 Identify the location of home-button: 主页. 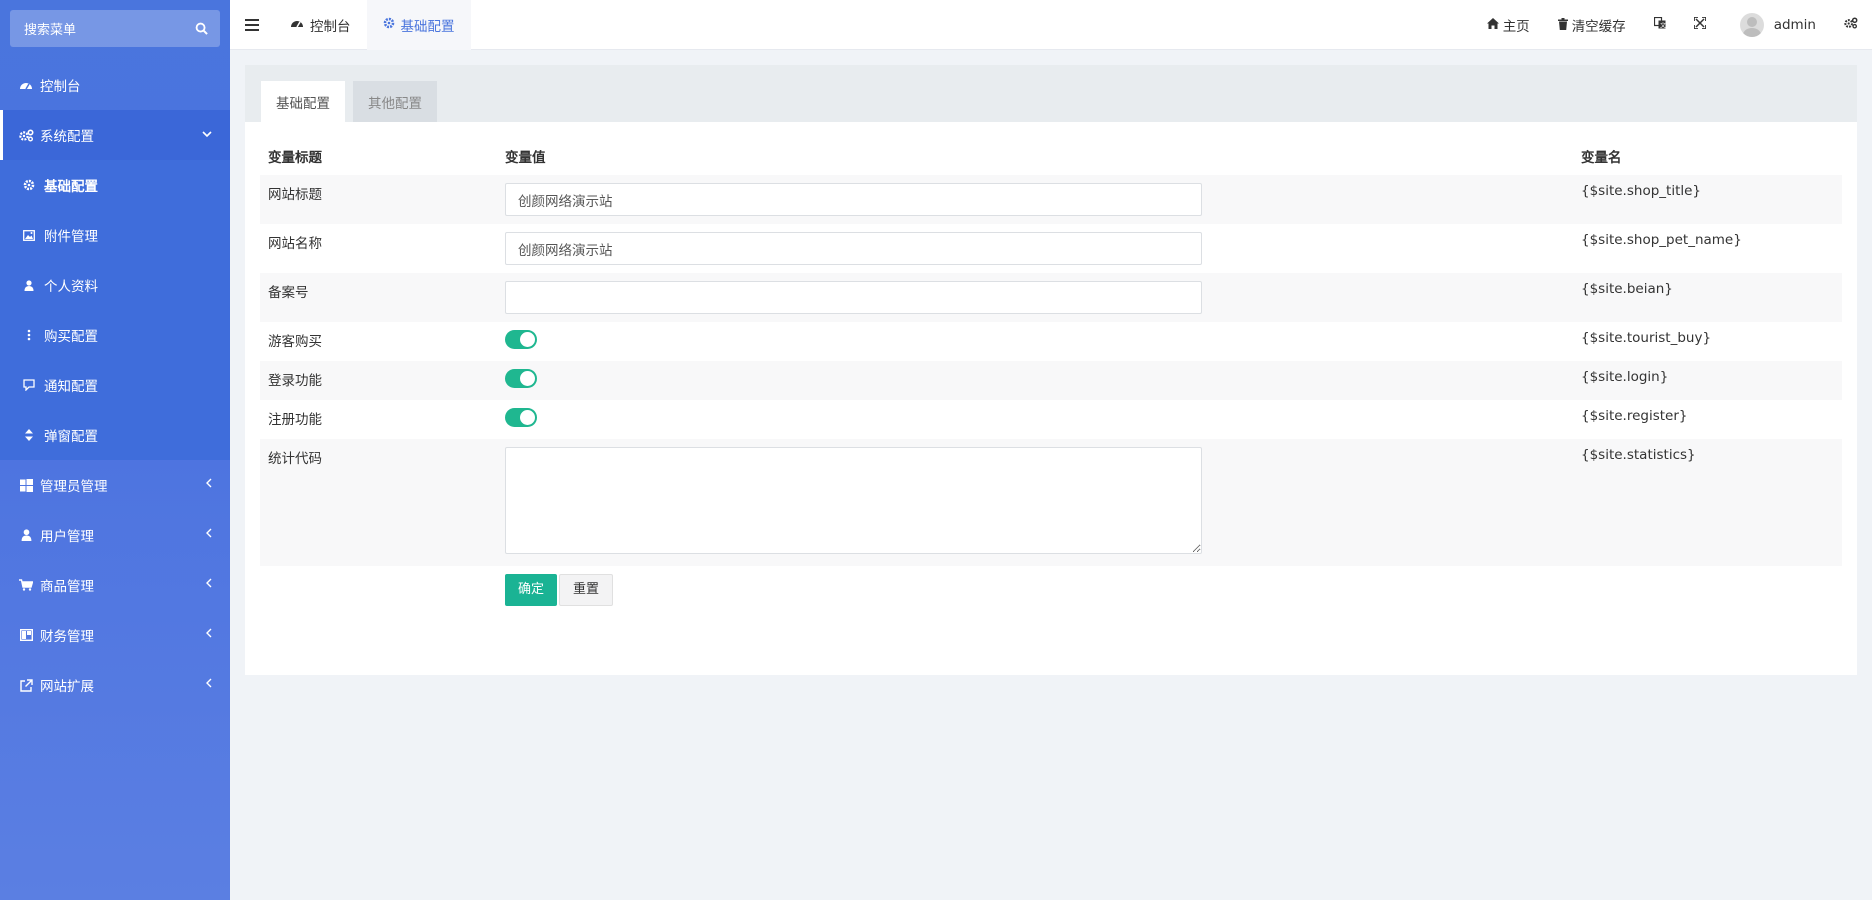
(1508, 25).